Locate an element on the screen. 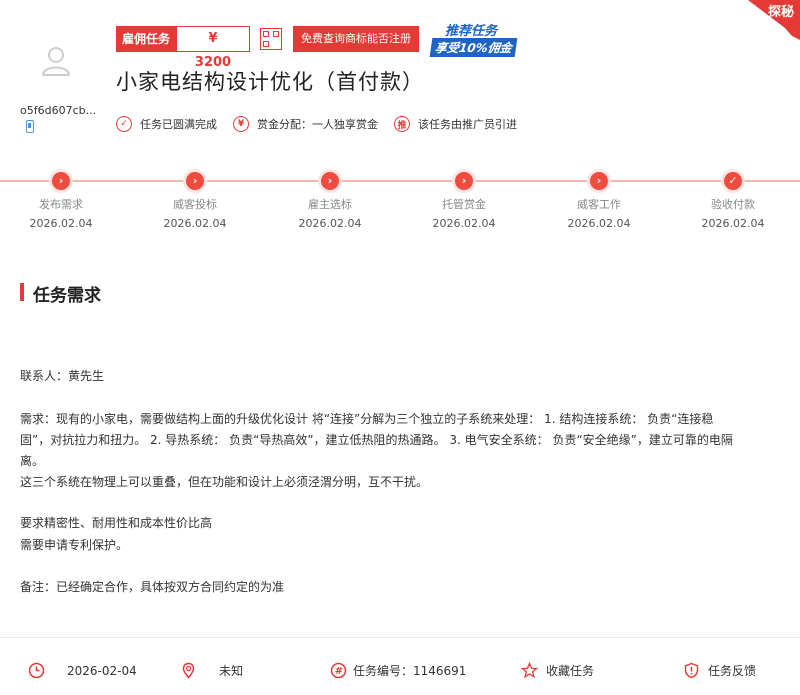 This screenshot has height=695, width=800. requirement-line: 需要申请专利保护。 is located at coordinates (74, 545).